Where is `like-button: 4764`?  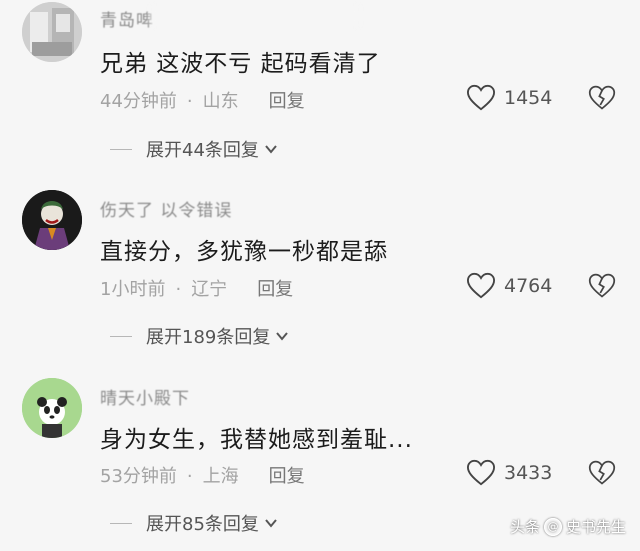 like-button: 4764 is located at coordinates (509, 286).